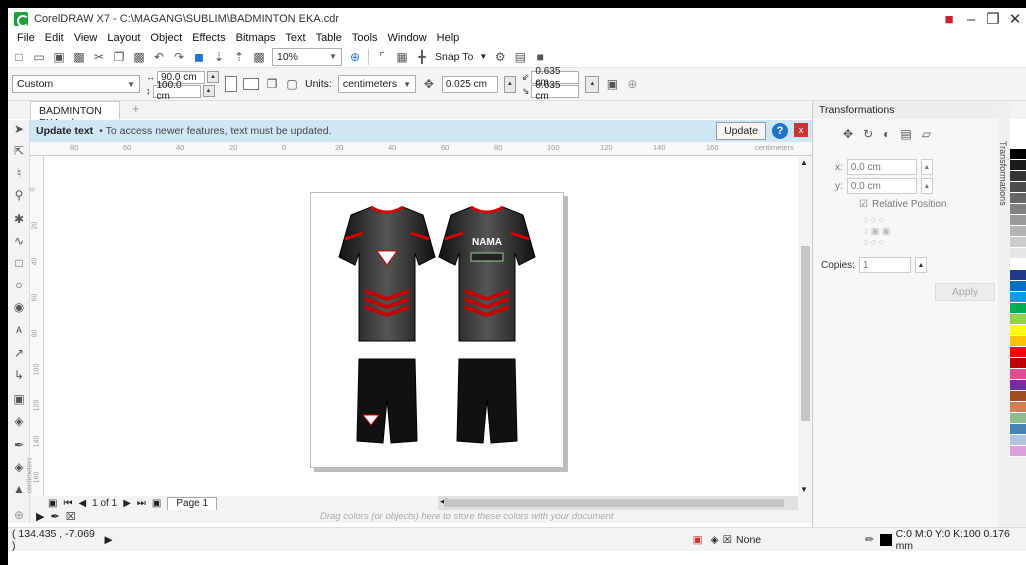 The image size is (1026, 565). Describe the element at coordinates (19, 151) in the screenshot. I see `shape-tool-icon: ⇱` at that location.